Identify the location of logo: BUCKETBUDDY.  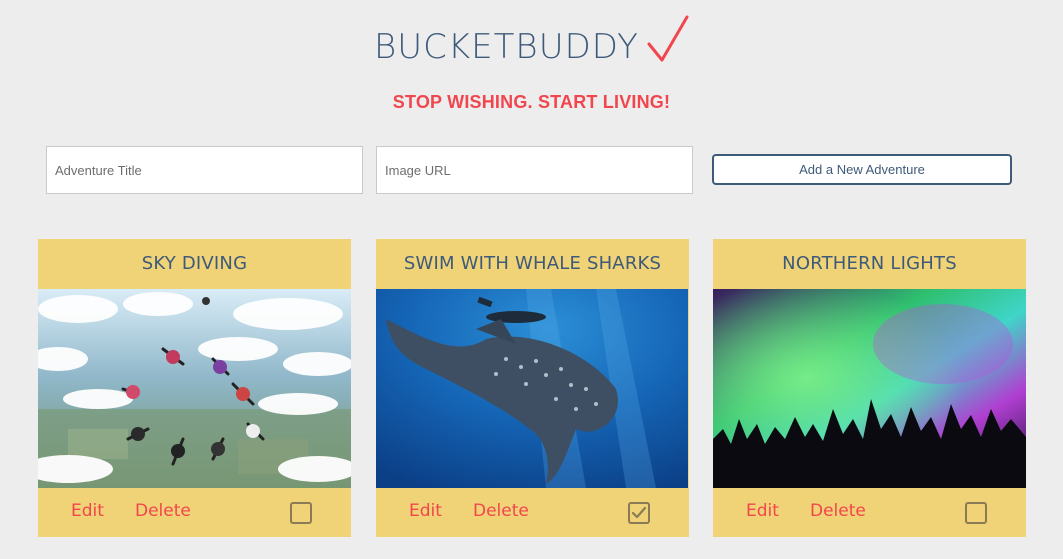
(534, 42).